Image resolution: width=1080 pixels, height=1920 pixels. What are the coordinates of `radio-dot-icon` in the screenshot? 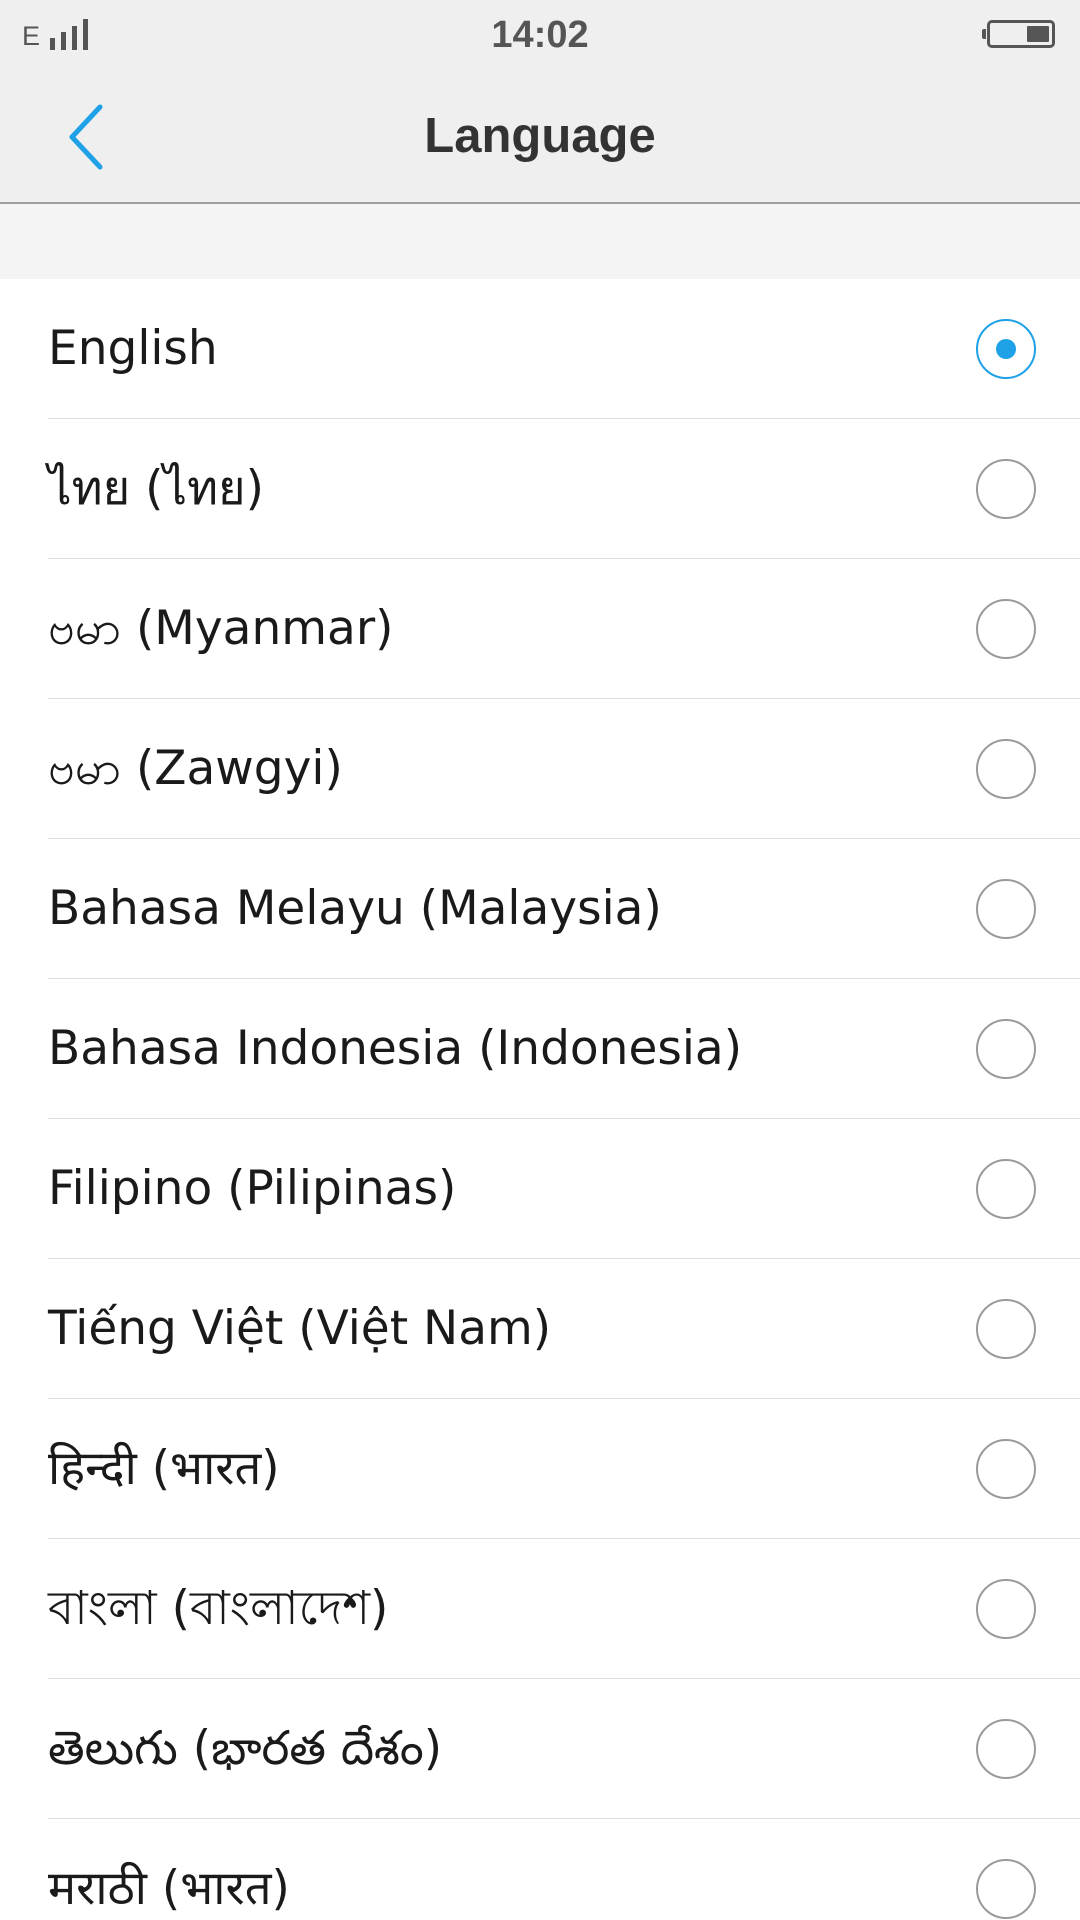 It's located at (1006, 349).